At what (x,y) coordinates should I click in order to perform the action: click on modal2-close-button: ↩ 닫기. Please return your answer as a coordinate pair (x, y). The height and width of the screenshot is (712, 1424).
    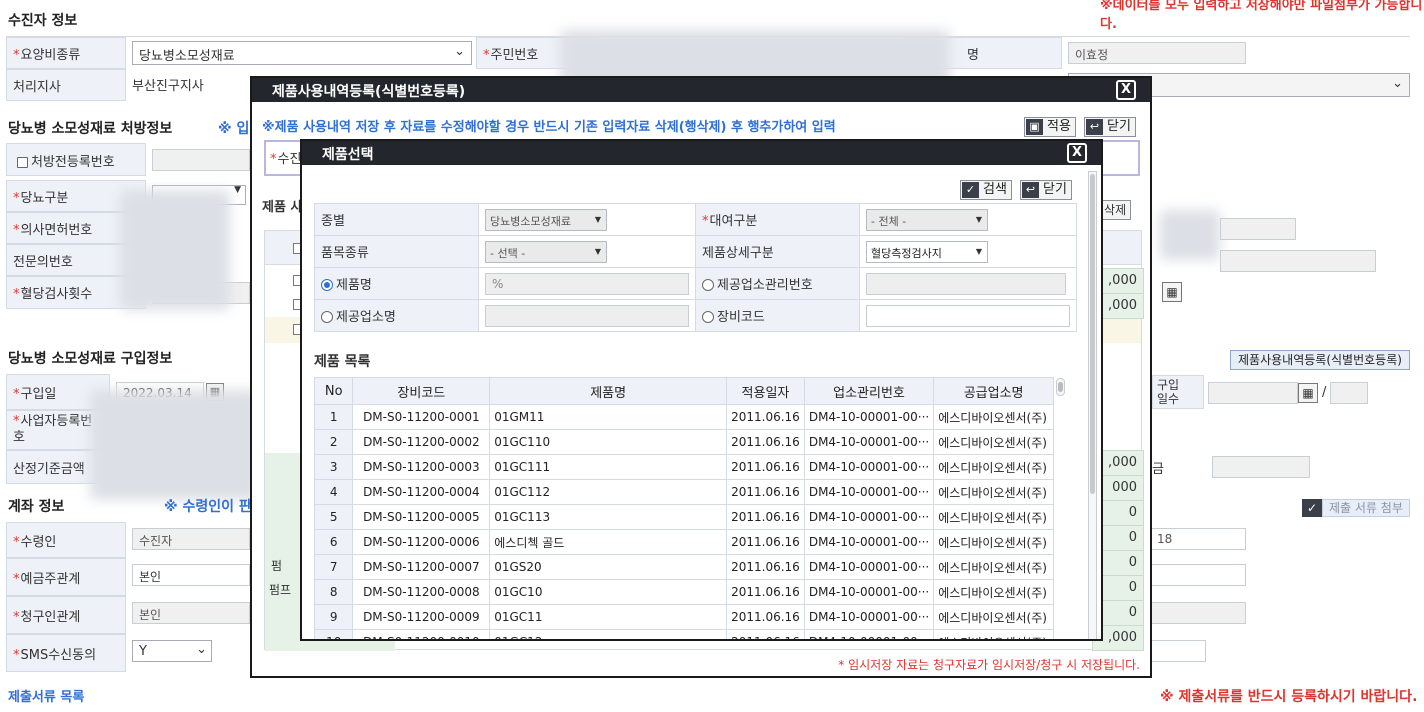
    Looking at the image, I should click on (1046, 190).